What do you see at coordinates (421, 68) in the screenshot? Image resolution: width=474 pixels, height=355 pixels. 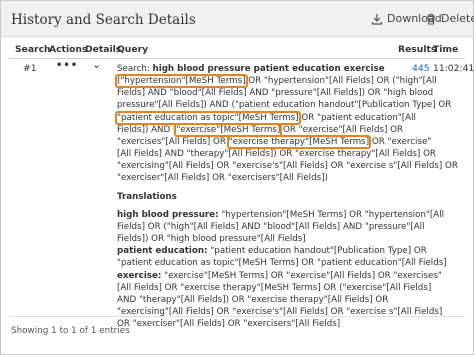 I see `results-count-link: 445` at bounding box center [421, 68].